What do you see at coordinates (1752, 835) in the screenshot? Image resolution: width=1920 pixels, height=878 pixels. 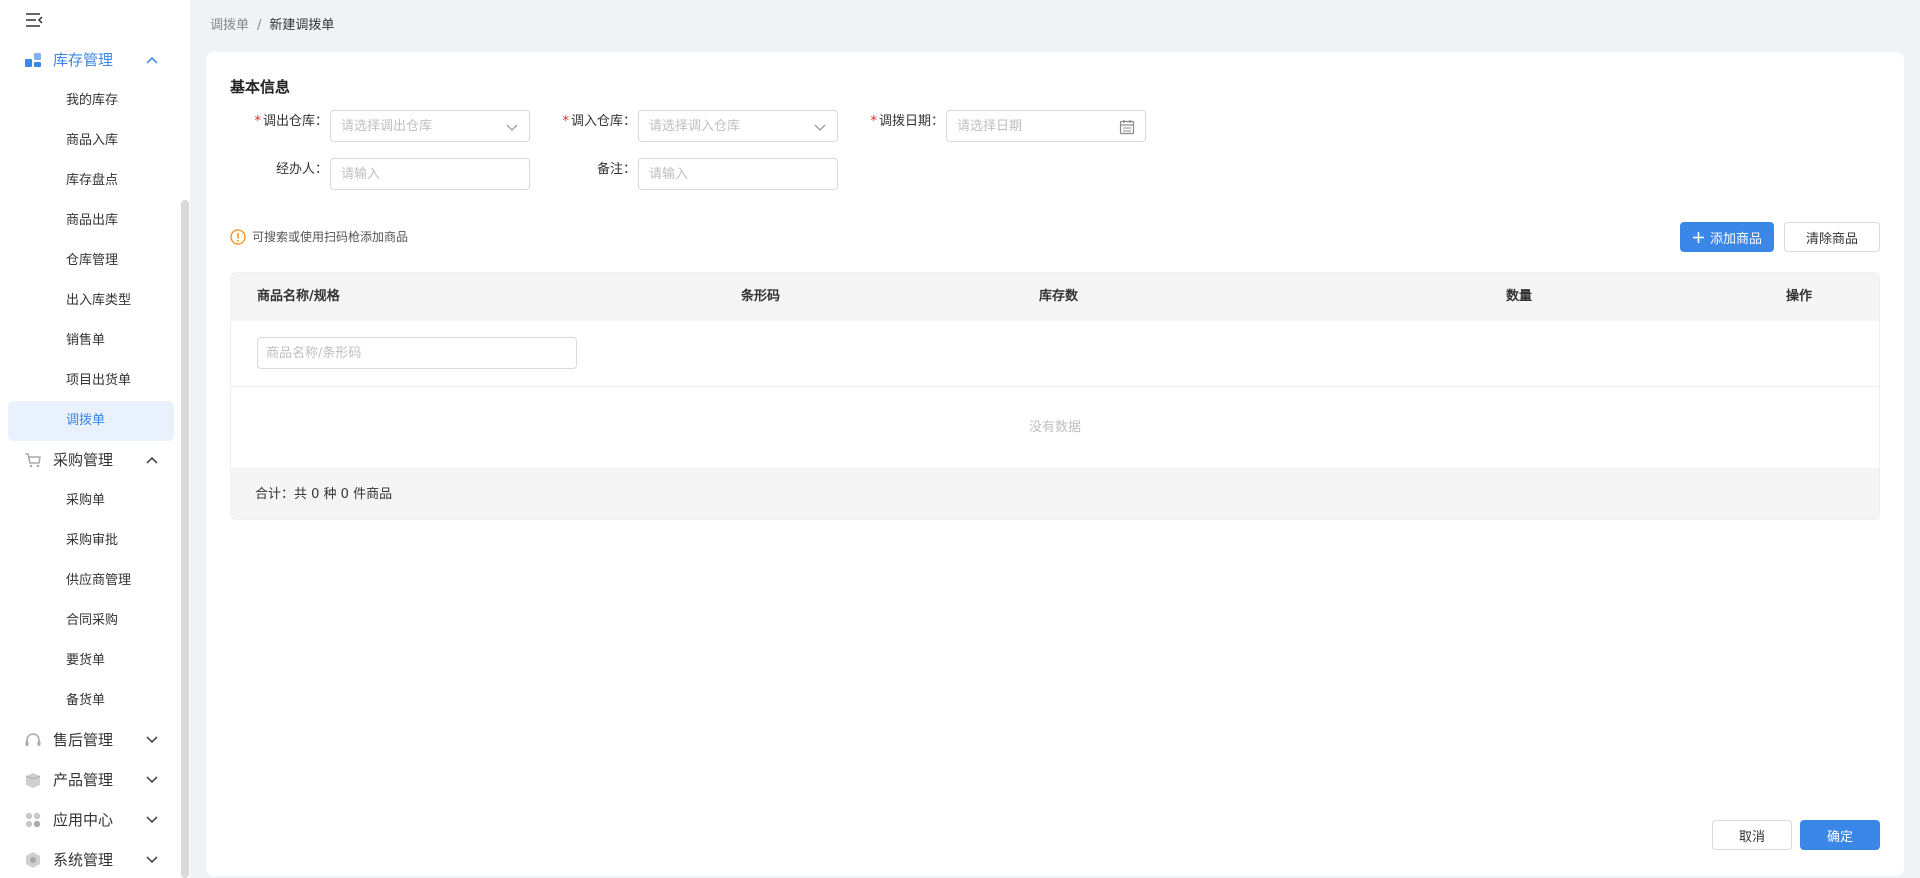 I see `cancel-button: 取消` at bounding box center [1752, 835].